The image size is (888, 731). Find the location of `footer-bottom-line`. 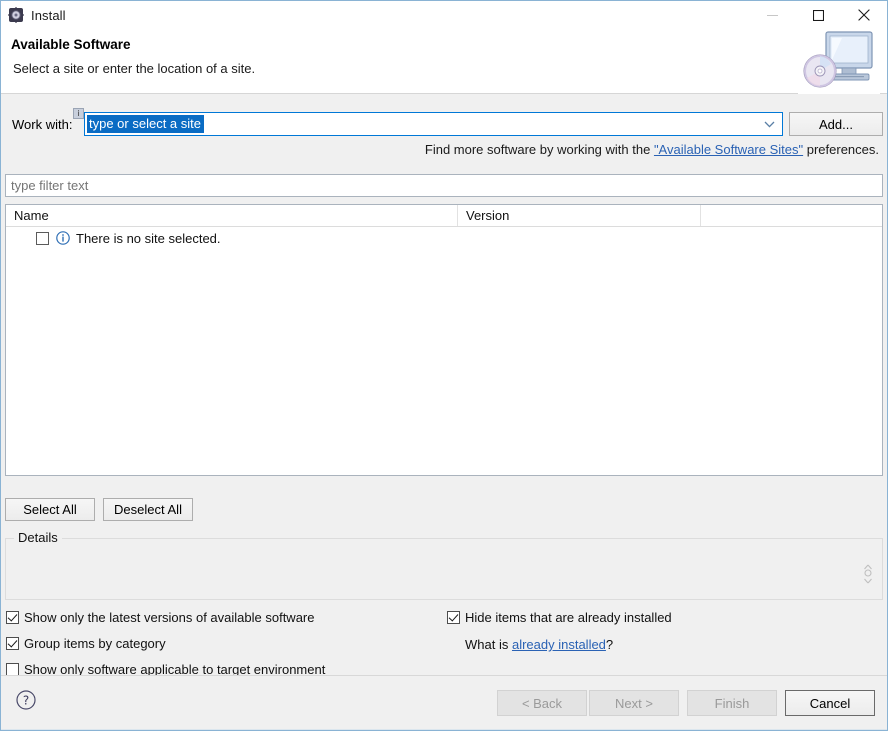

footer-bottom-line is located at coordinates (444, 729).